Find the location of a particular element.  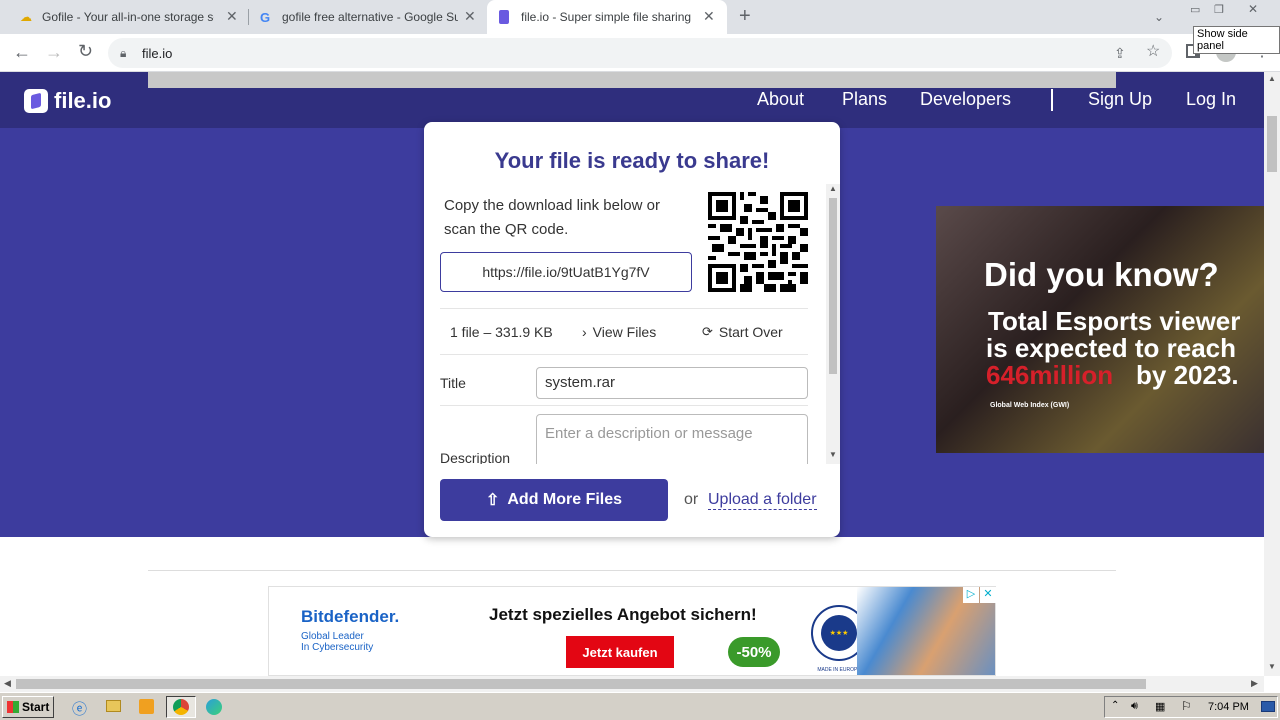

tab-separator is located at coordinates (248, 17).